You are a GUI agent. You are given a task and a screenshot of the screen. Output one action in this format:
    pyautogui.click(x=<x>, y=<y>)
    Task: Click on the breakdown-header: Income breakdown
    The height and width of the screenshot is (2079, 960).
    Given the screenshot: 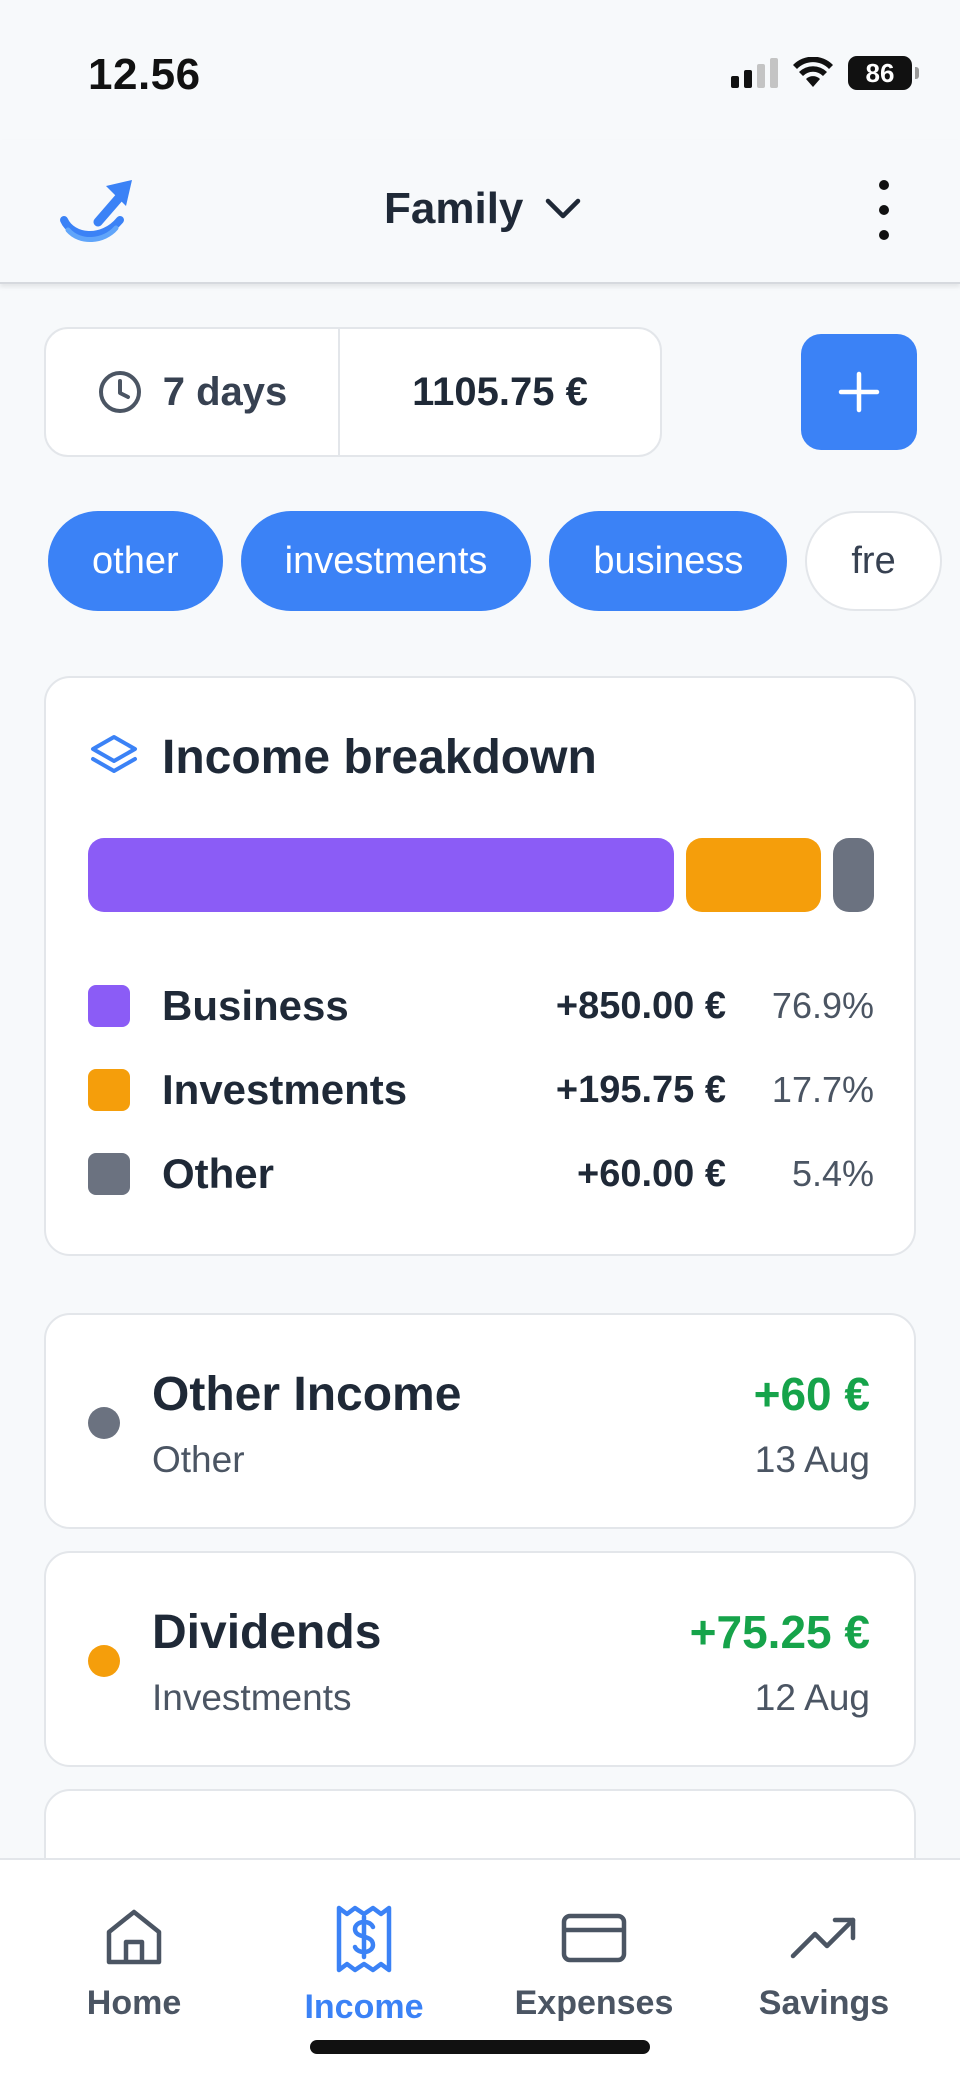 What is the action you would take?
    pyautogui.click(x=342, y=757)
    